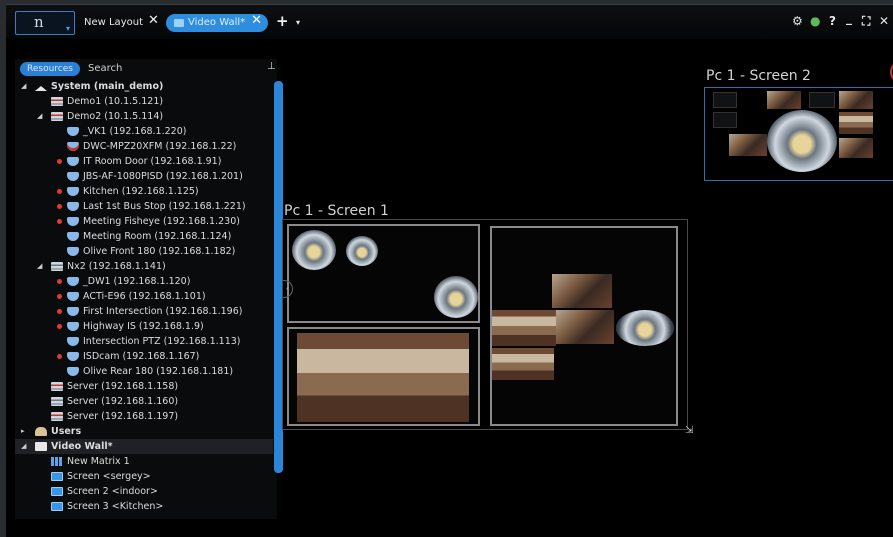  I want to click on tree-item-label: Intersection PTZ (192.168.1.113), so click(162, 341).